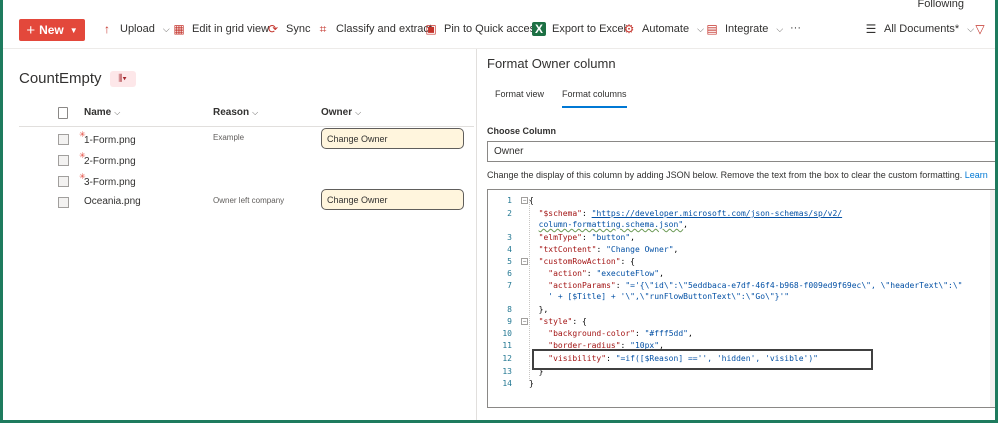 This screenshot has width=998, height=423. What do you see at coordinates (539, 309) in the screenshot?
I see `code-line: },` at bounding box center [539, 309].